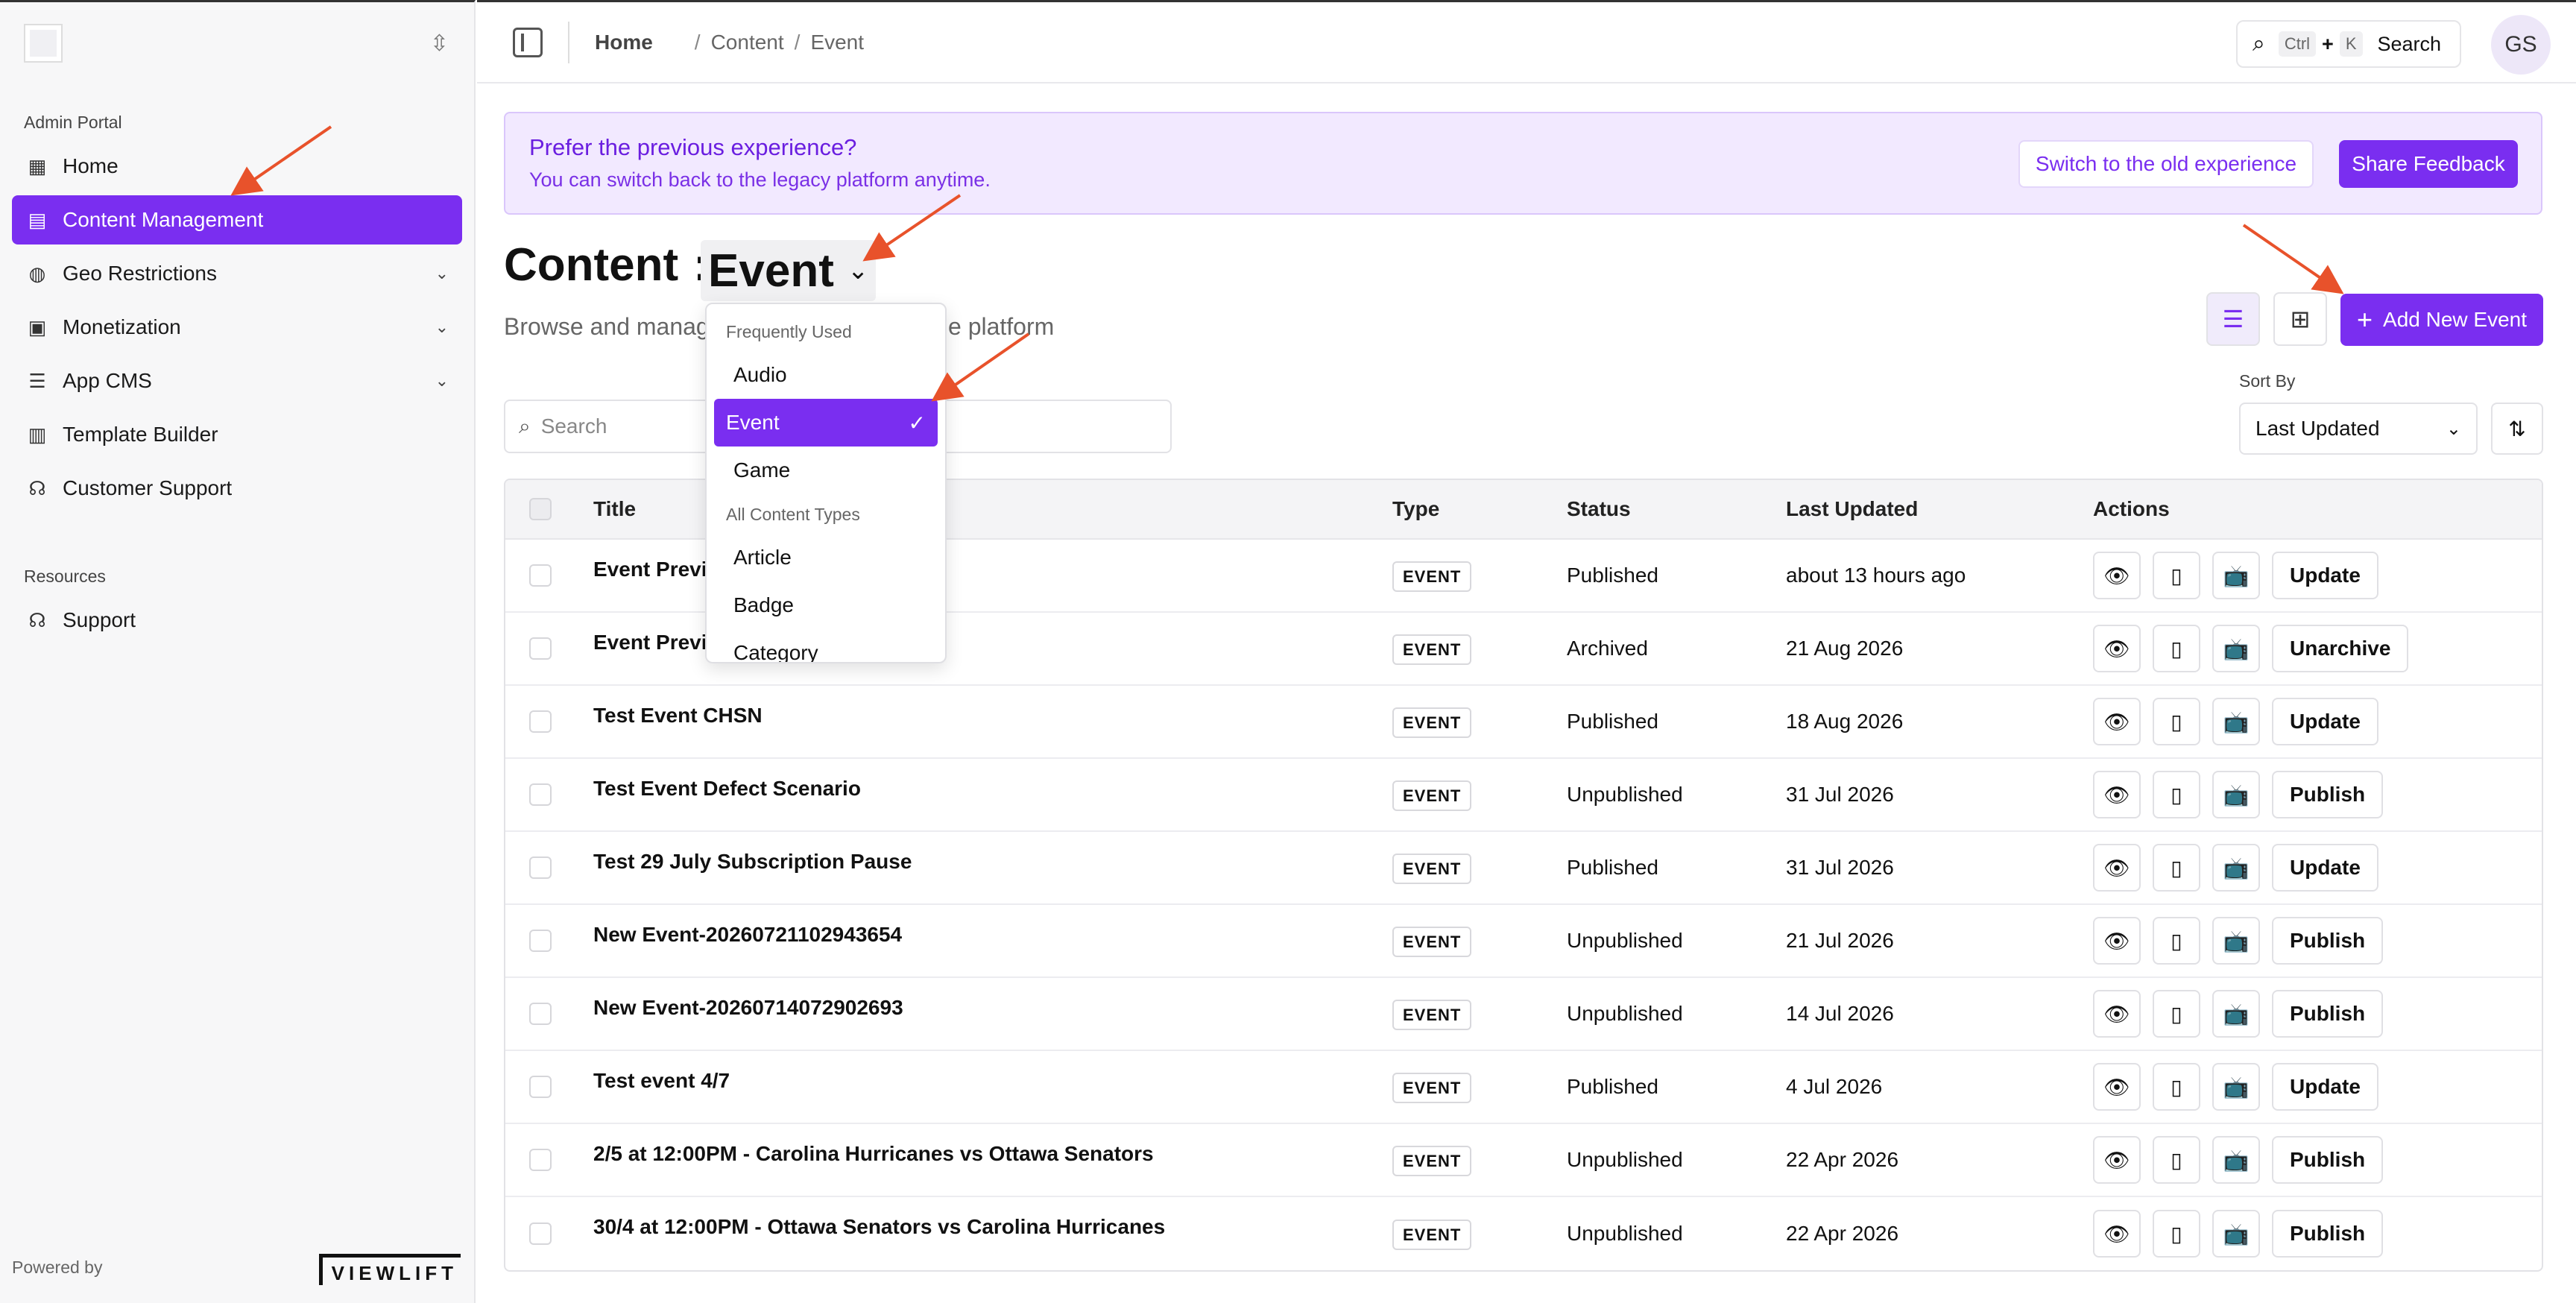  Describe the element at coordinates (826, 423) in the screenshot. I see `dropdown-option-event: Event ✓` at that location.